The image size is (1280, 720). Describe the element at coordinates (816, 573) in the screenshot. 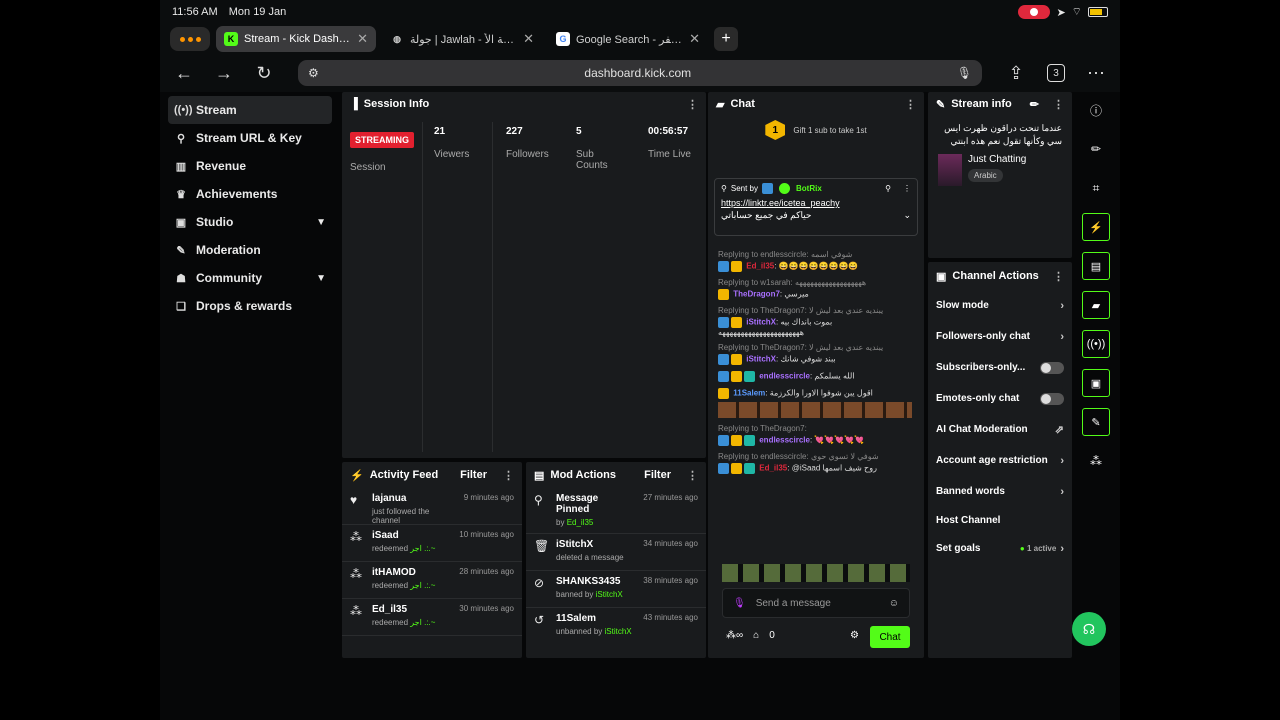

I see `recent-emotes-row` at that location.